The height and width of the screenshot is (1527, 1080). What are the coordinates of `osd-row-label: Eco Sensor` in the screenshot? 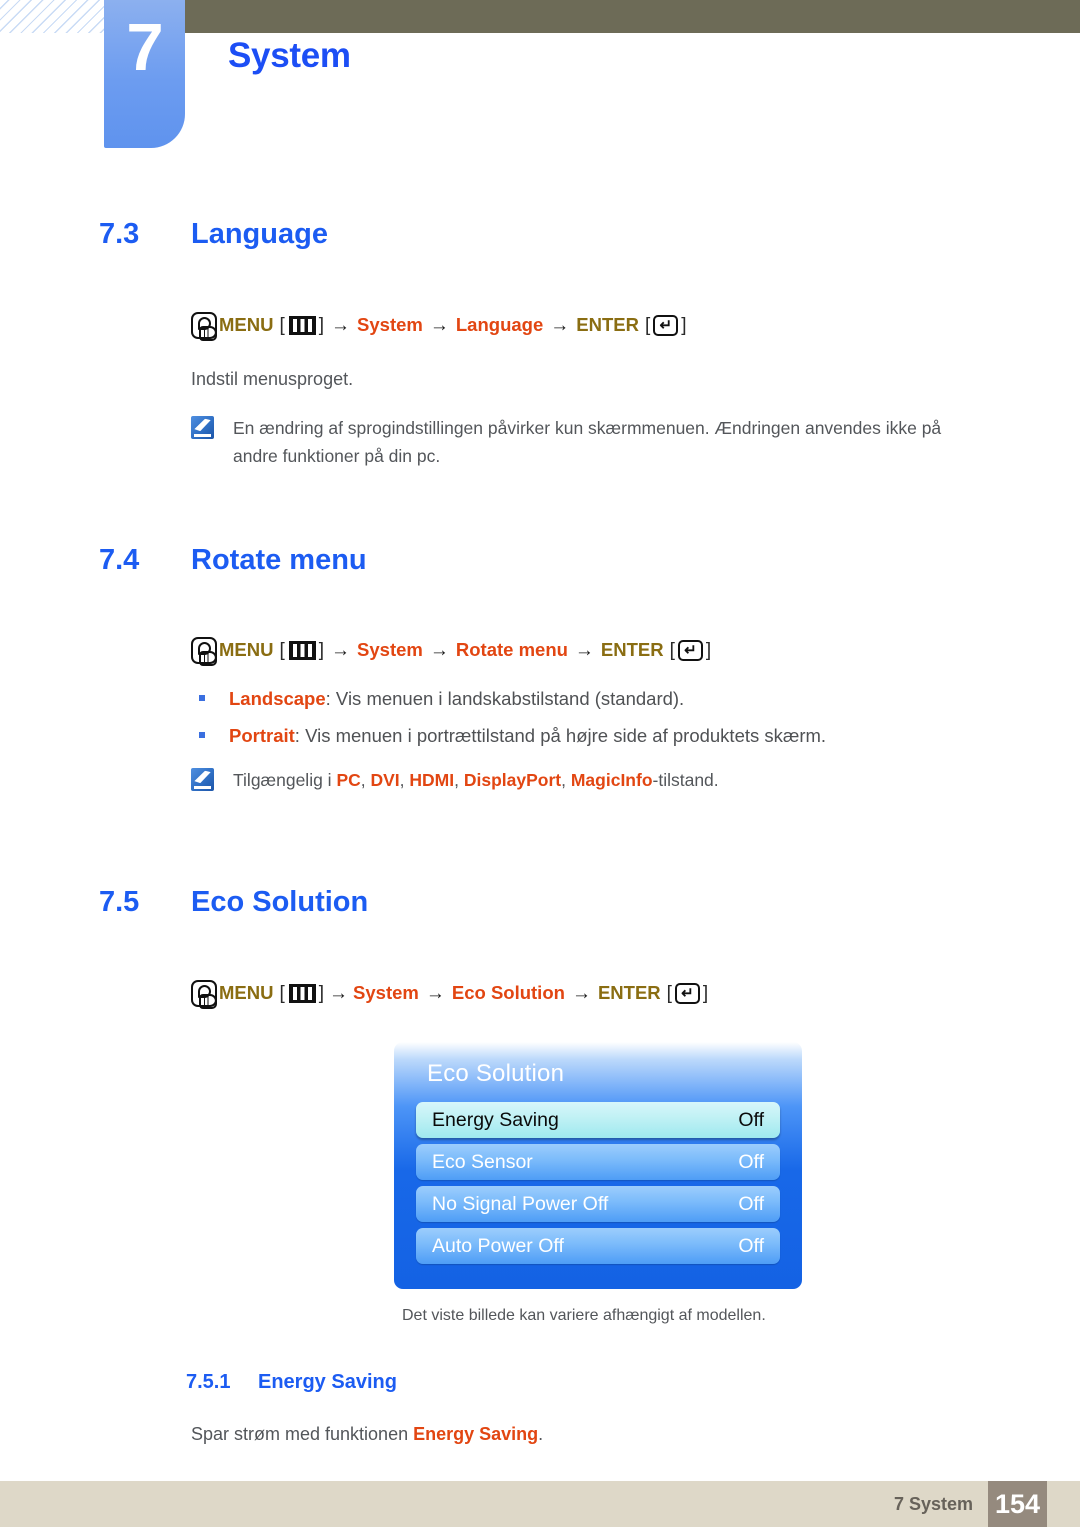 It's located at (482, 1161).